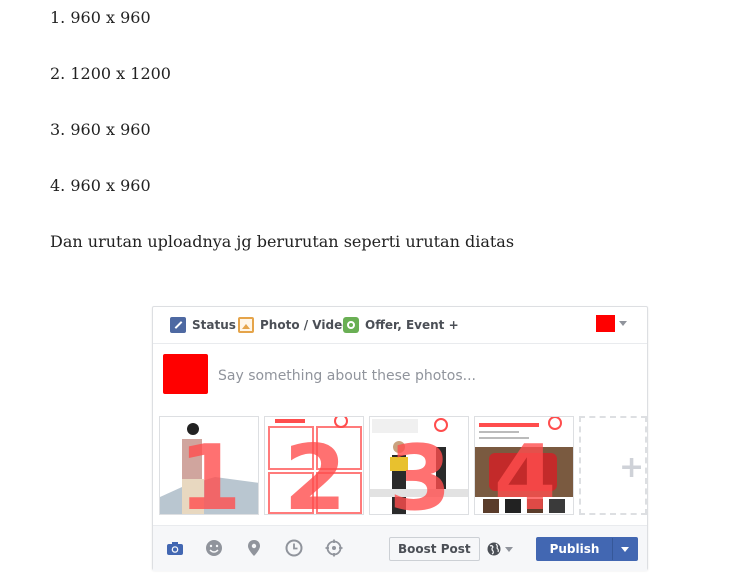 The width and height of the screenshot is (745, 580). What do you see at coordinates (315, 470) in the screenshot?
I see `photo-2-number: 2` at bounding box center [315, 470].